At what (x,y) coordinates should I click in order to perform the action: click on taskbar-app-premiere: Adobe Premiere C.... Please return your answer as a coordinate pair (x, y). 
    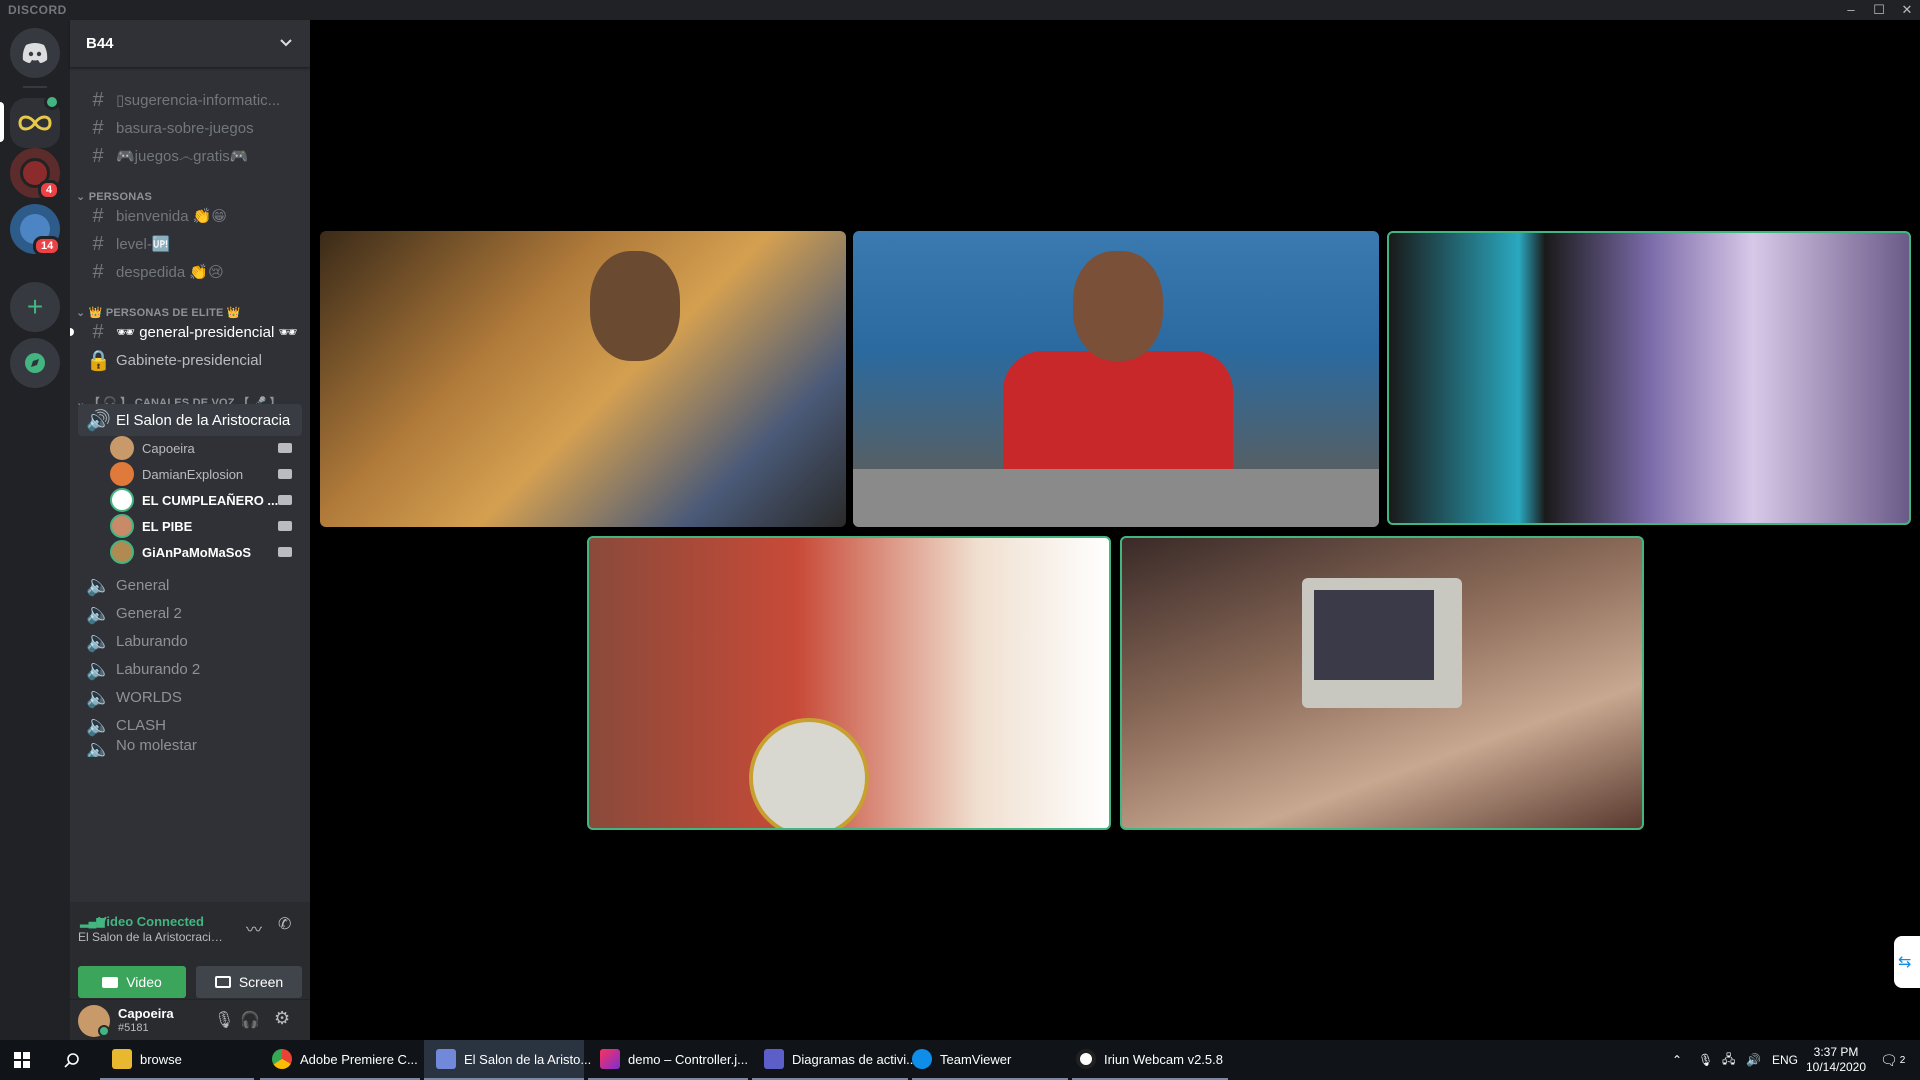
    Looking at the image, I should click on (340, 1060).